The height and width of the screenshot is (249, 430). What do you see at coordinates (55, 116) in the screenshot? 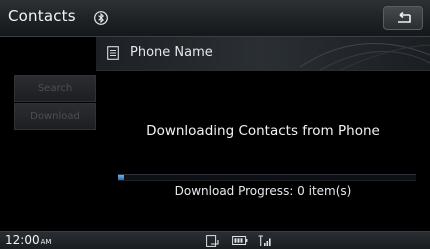
I see `download-button: Download` at bounding box center [55, 116].